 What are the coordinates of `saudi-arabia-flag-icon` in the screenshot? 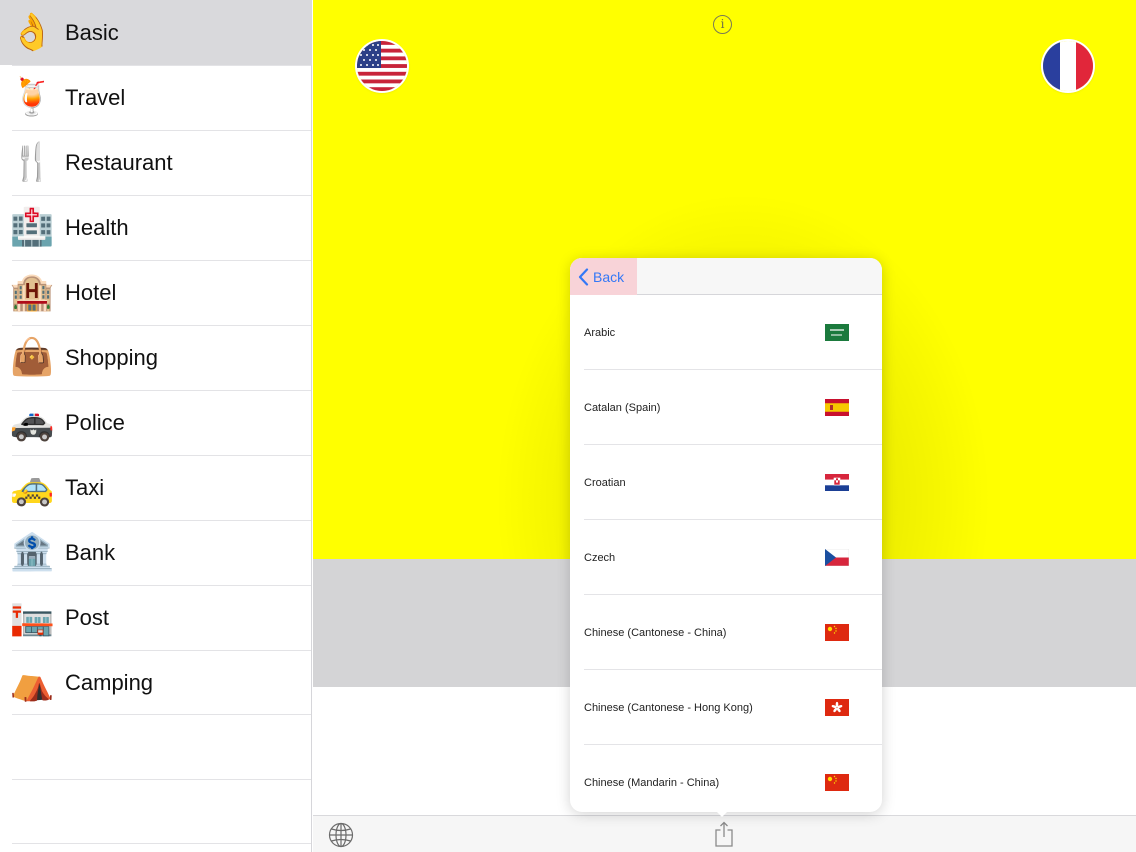 It's located at (837, 332).